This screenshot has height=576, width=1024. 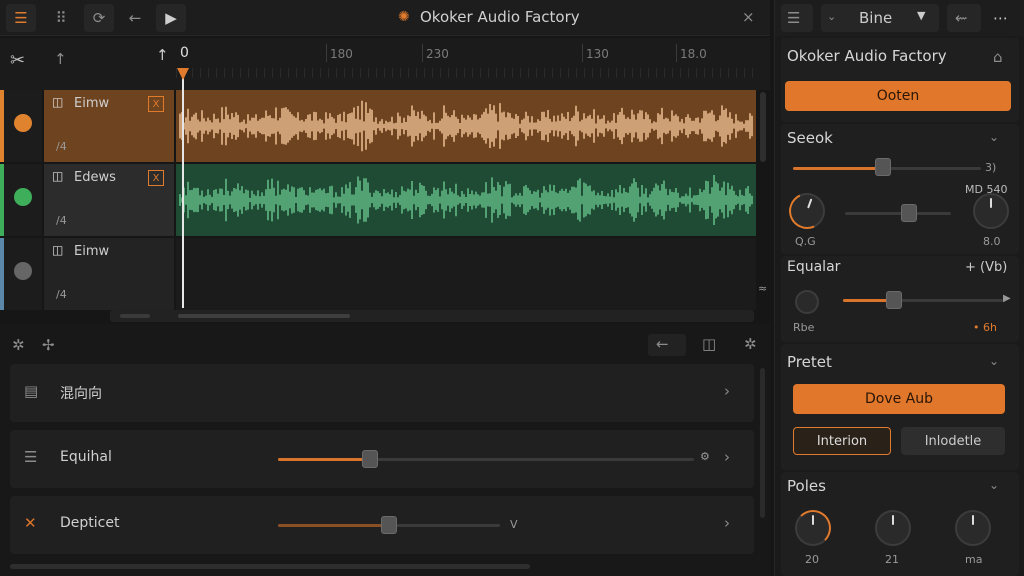 What do you see at coordinates (810, 138) in the screenshot?
I see `section-title: Seeok` at bounding box center [810, 138].